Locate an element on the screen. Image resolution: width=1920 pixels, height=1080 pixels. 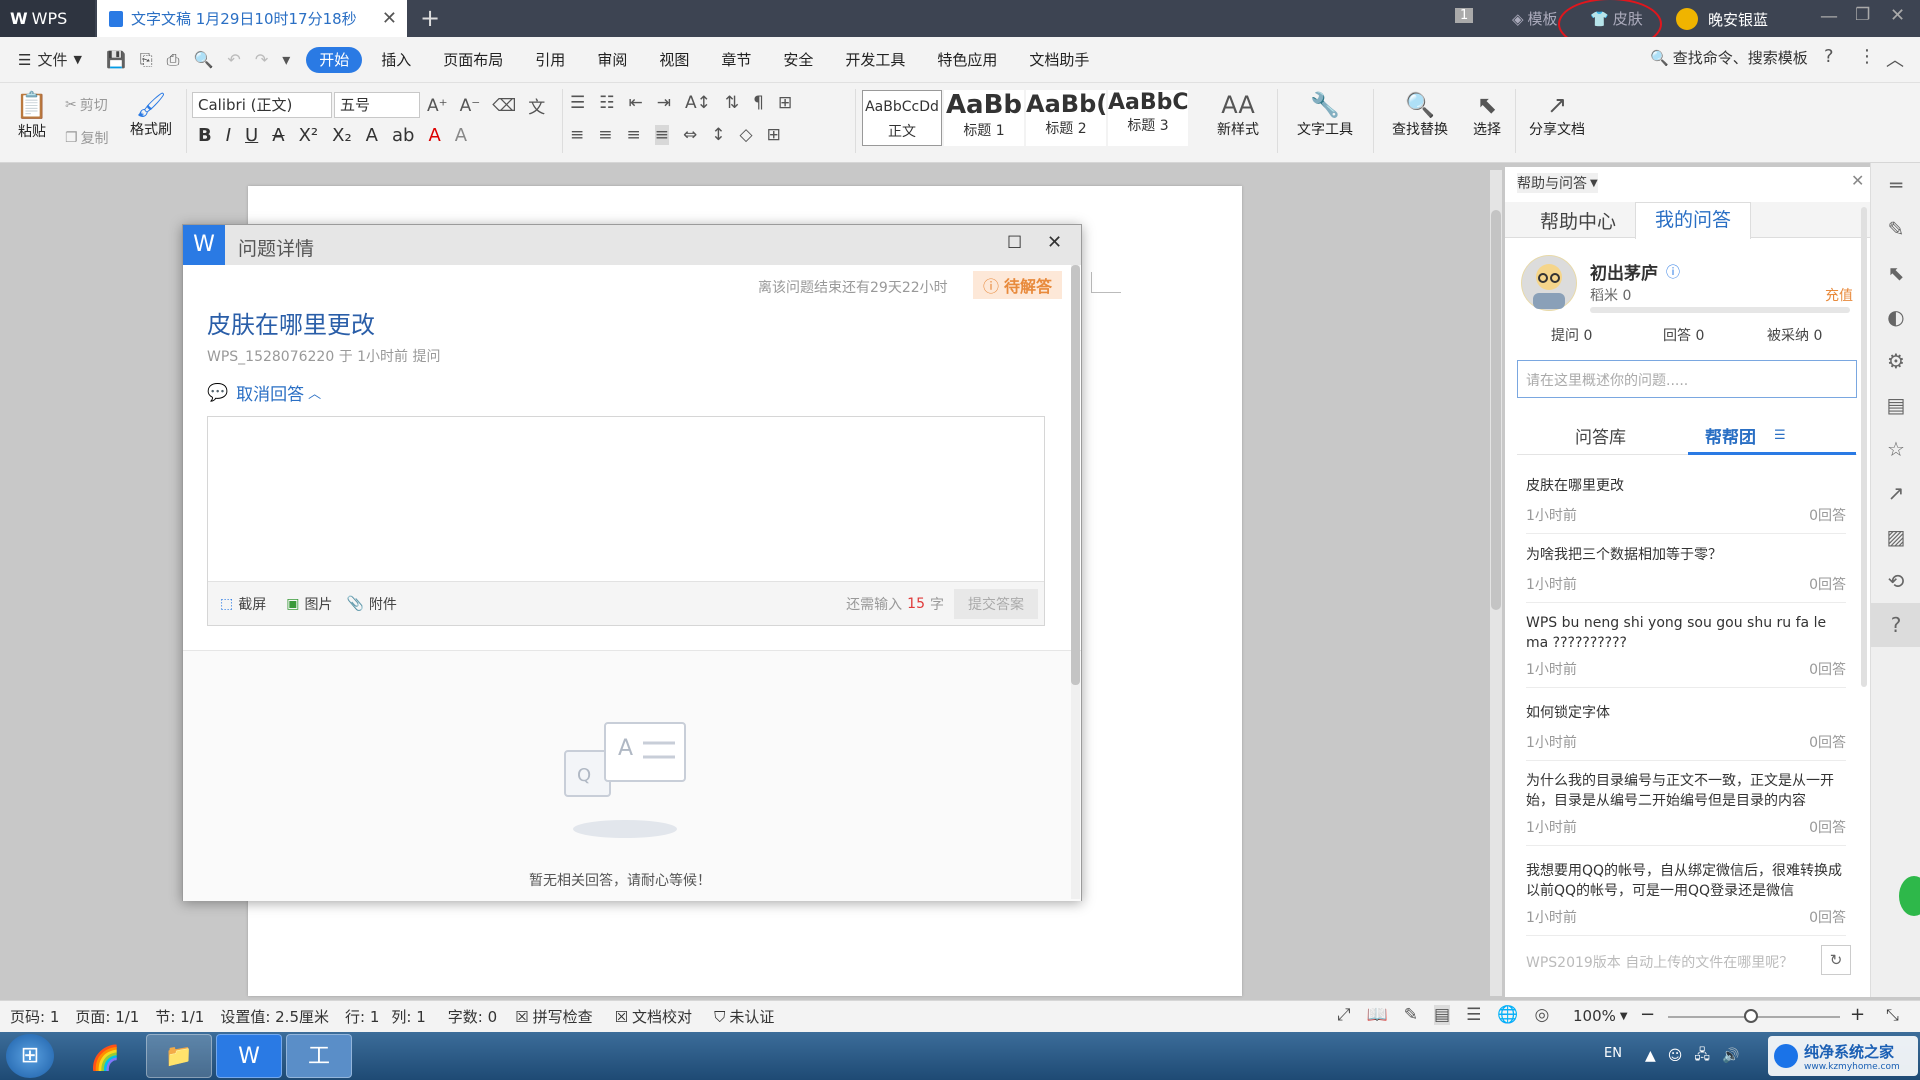
tray-arrow-icon: ▲ is located at coordinates (1650, 1056).